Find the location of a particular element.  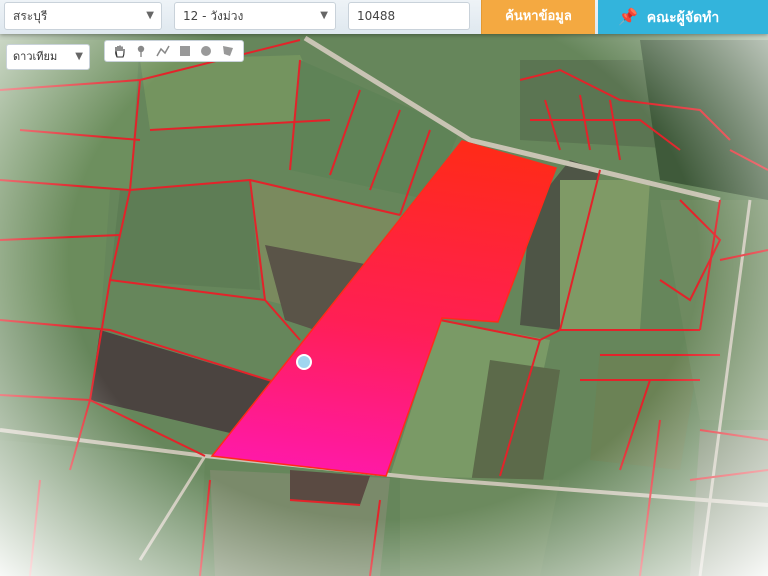

search-button-label: ค้นหาข้อมูล is located at coordinates (538, 16).